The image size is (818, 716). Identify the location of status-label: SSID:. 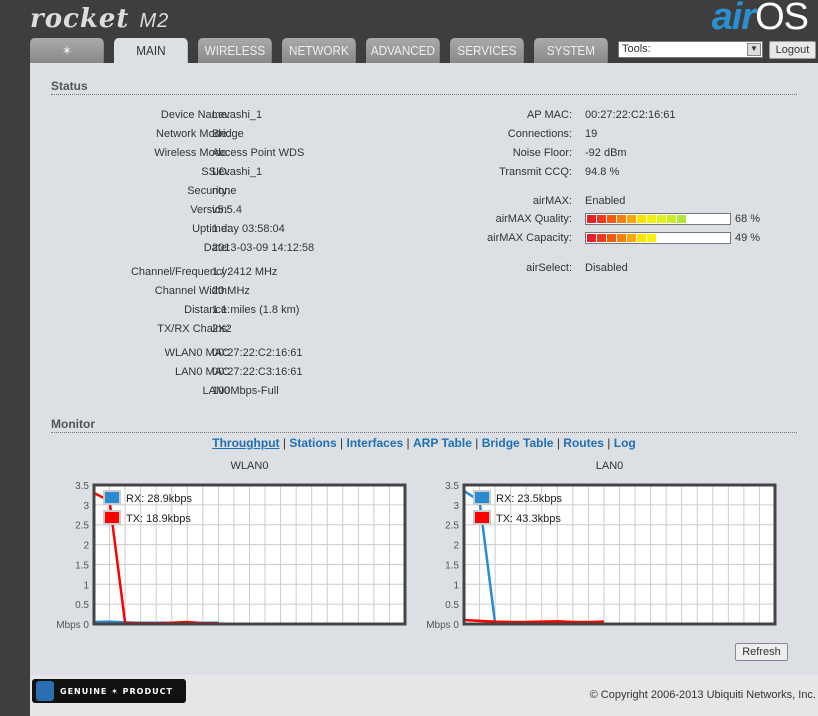
(215, 172).